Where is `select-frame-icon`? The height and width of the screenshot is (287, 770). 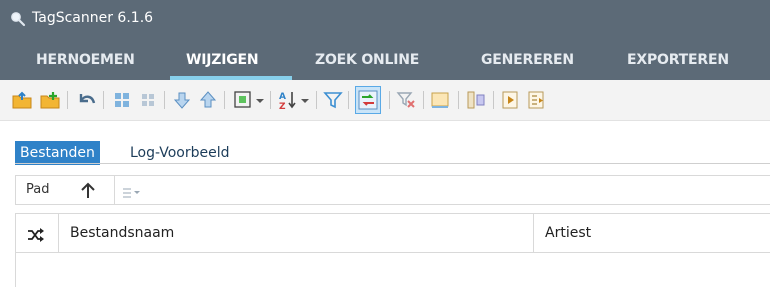 select-frame-icon is located at coordinates (243, 100).